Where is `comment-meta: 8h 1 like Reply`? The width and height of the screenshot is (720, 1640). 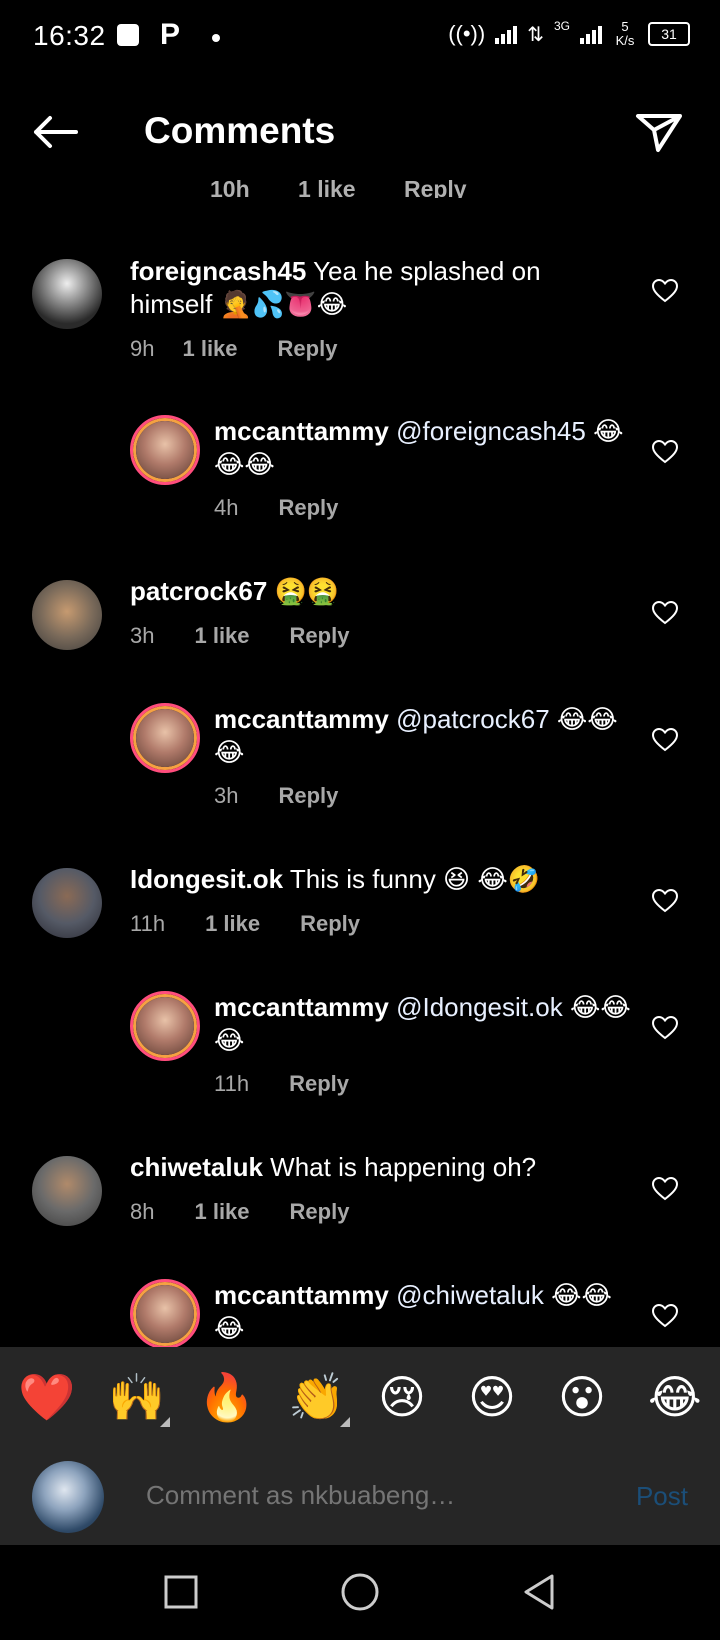
comment-meta: 8h 1 like Reply is located at coordinates (239, 1212).